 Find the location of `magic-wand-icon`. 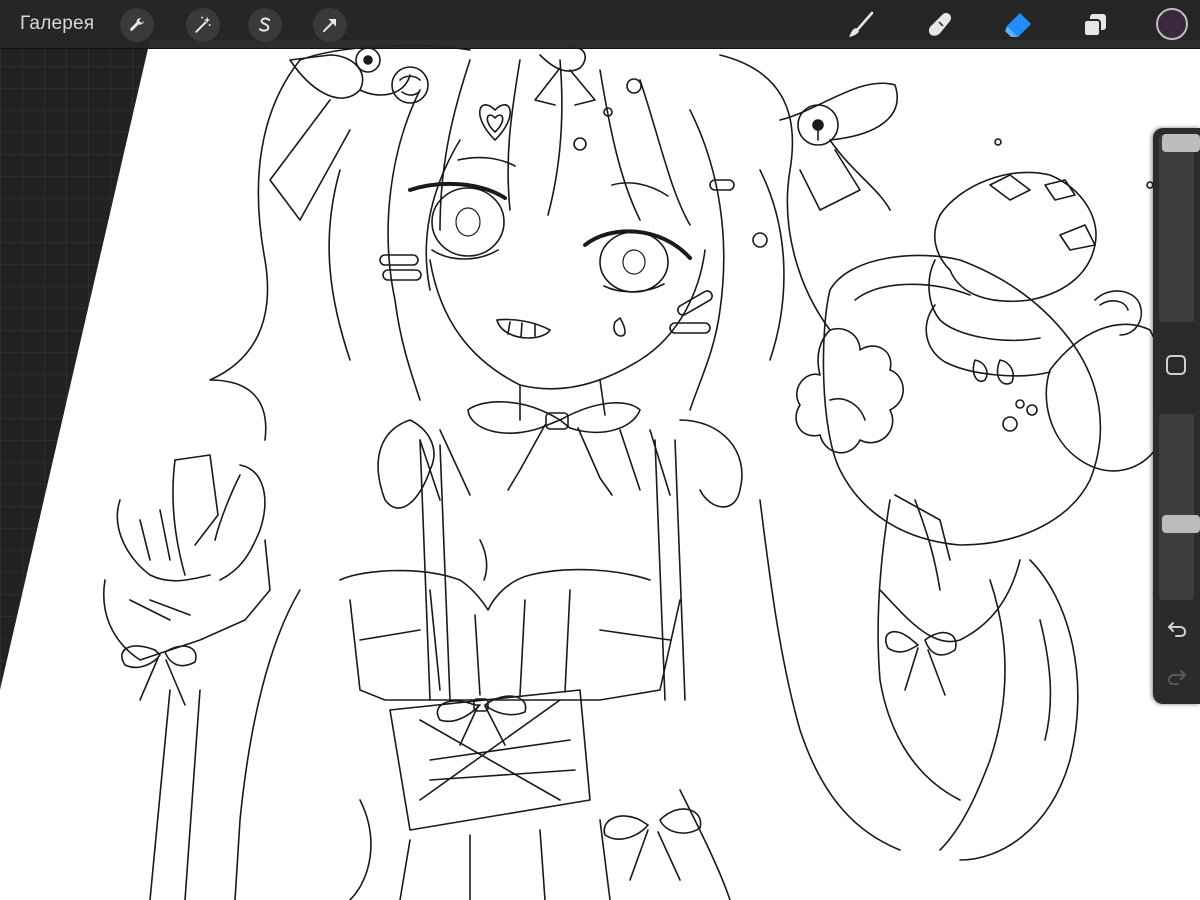

magic-wand-icon is located at coordinates (203, 24).